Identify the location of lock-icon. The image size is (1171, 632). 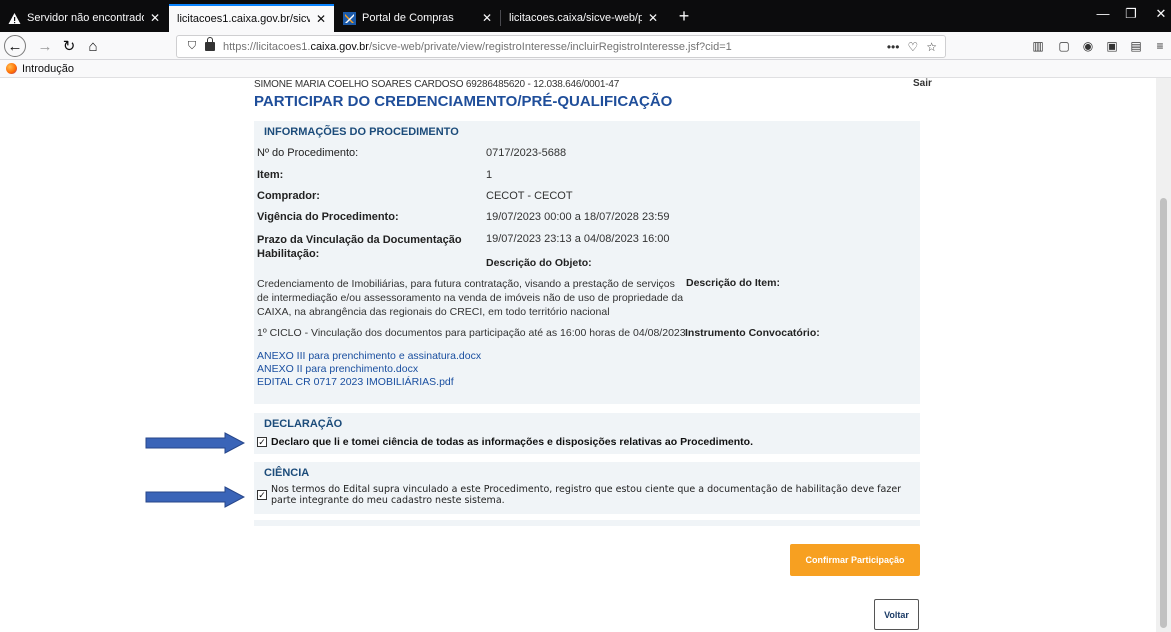
(210, 44).